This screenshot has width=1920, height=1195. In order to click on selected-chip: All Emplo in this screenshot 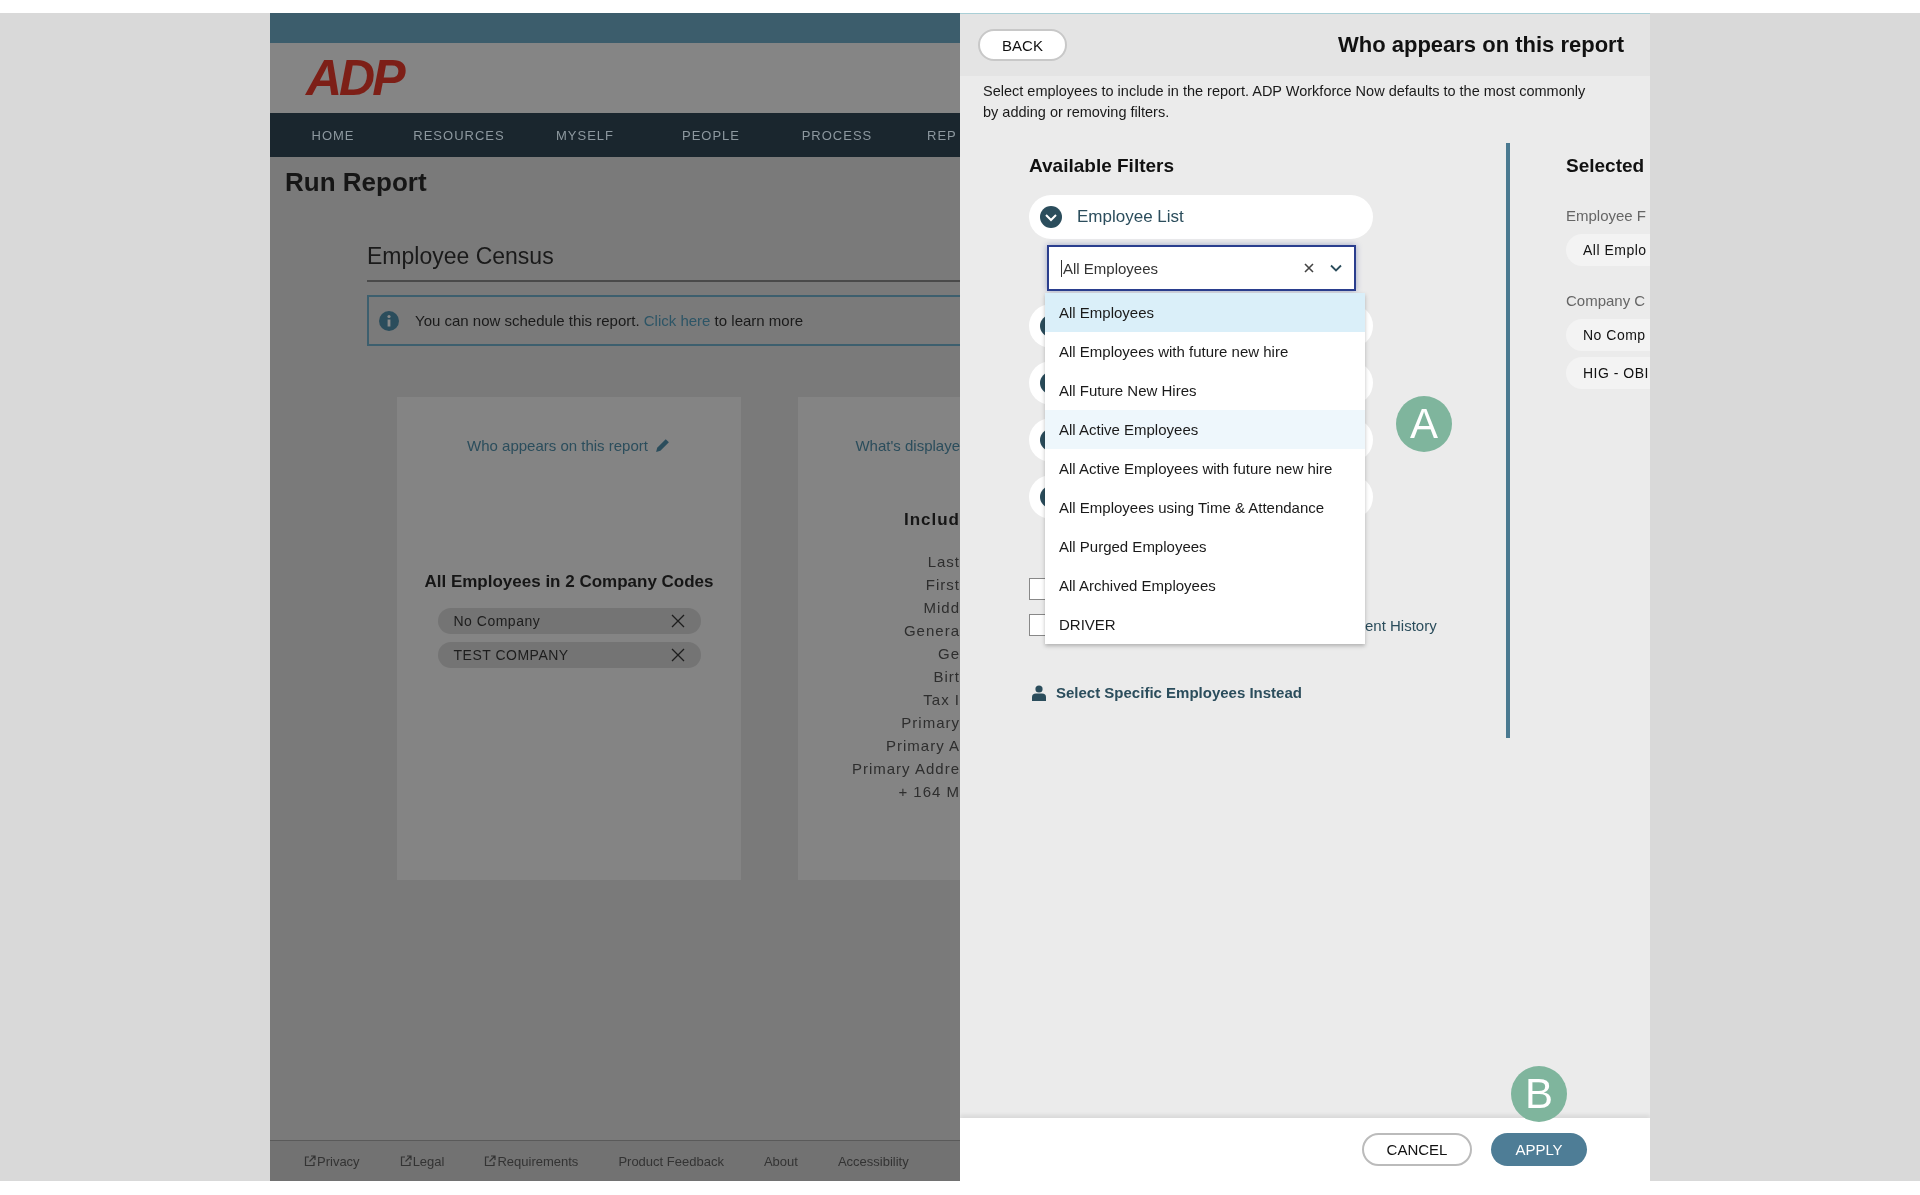, I will do `click(1608, 250)`.